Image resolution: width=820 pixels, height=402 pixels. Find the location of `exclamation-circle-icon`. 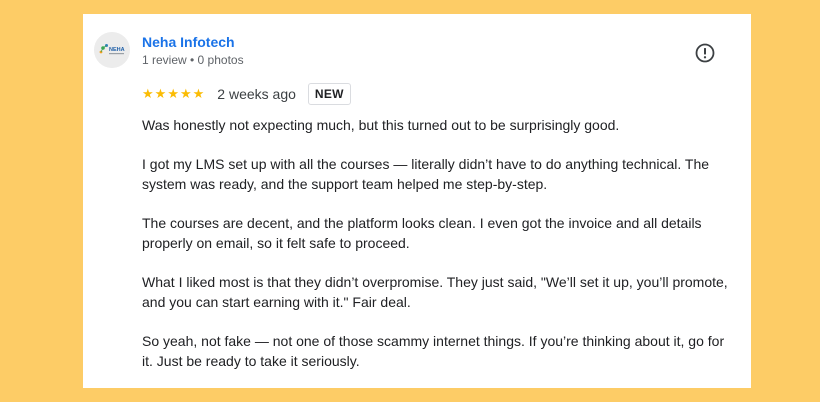

exclamation-circle-icon is located at coordinates (705, 53).